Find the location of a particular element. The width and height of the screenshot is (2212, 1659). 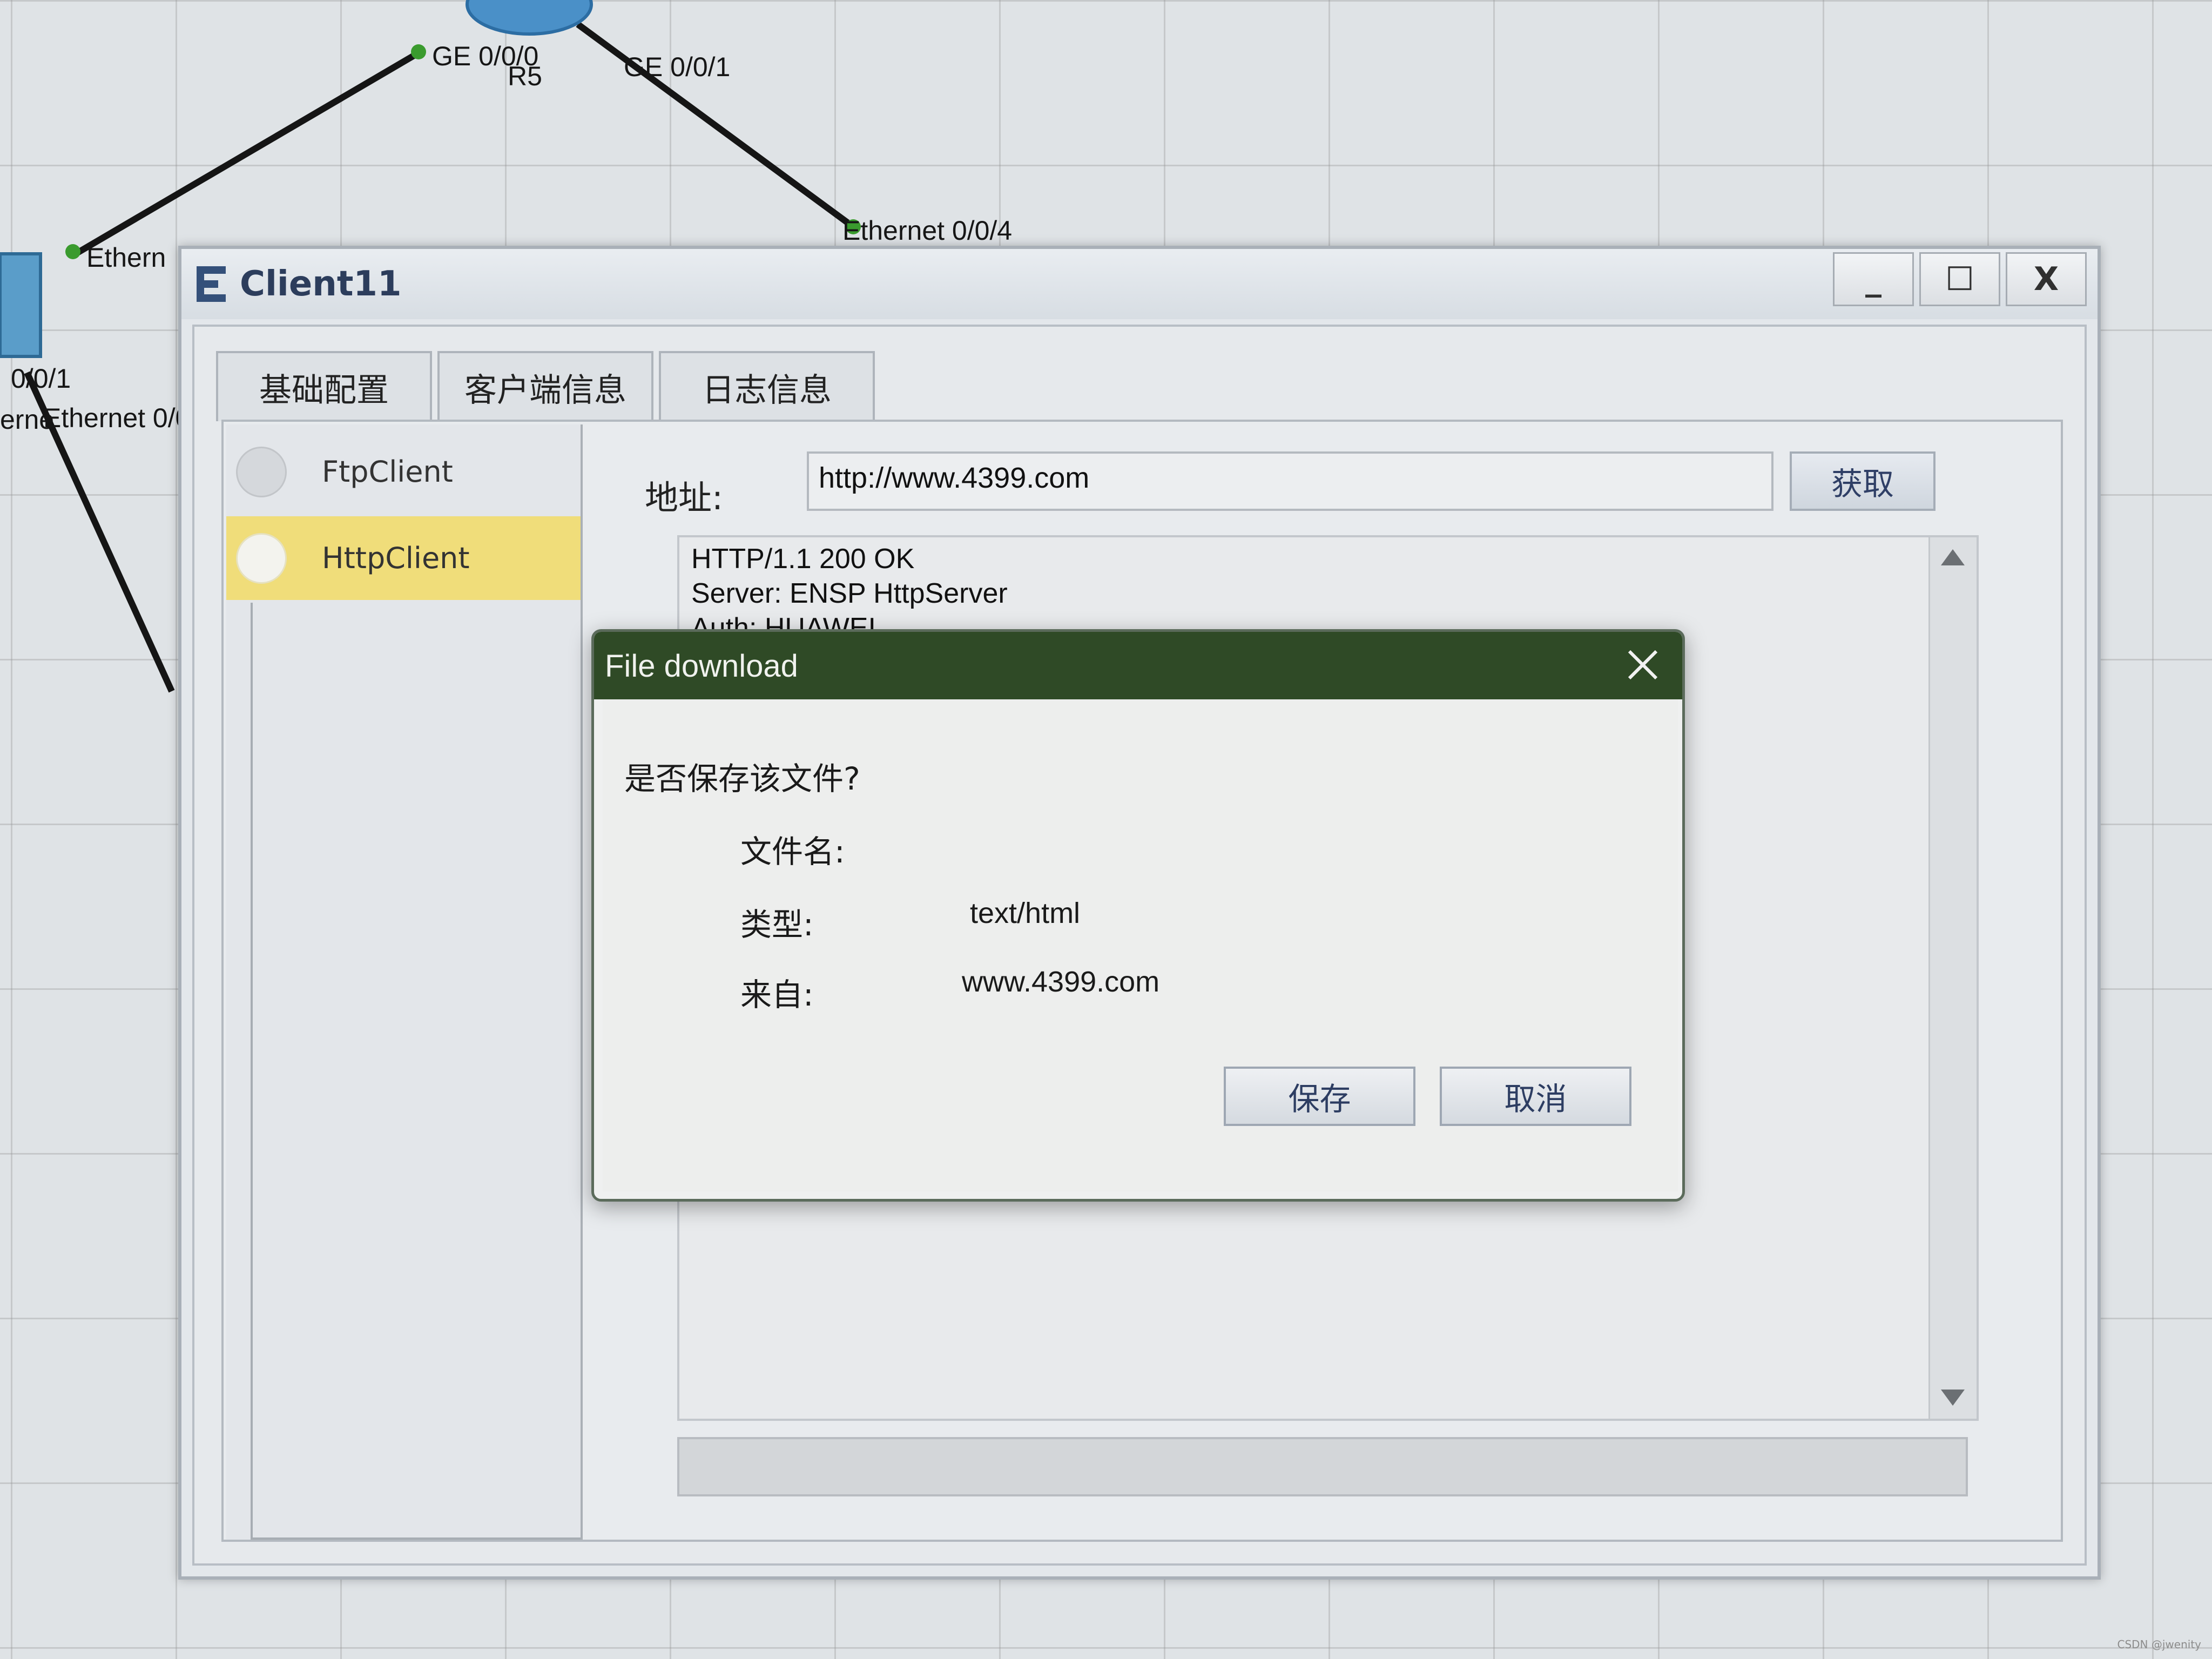

address-label: 地址: is located at coordinates (684, 497).